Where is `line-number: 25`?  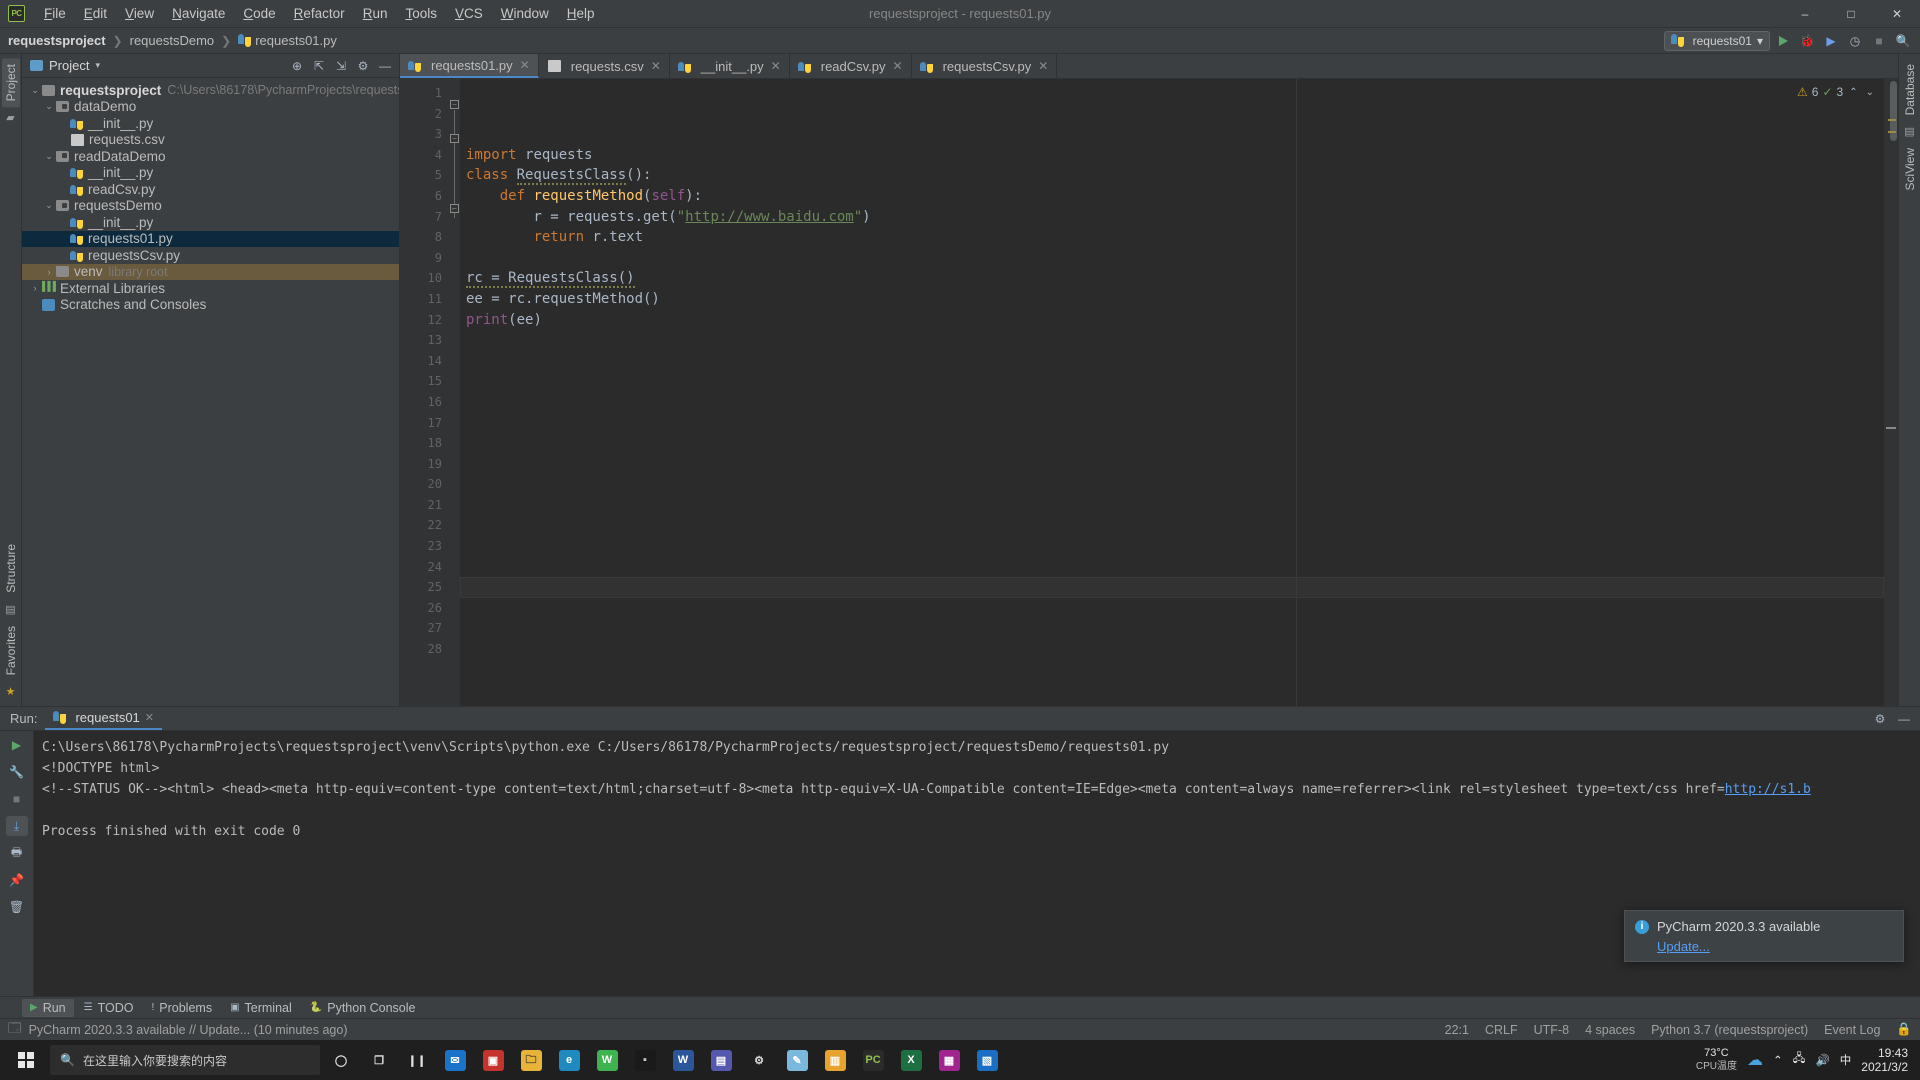
line-number: 25 is located at coordinates (424, 587).